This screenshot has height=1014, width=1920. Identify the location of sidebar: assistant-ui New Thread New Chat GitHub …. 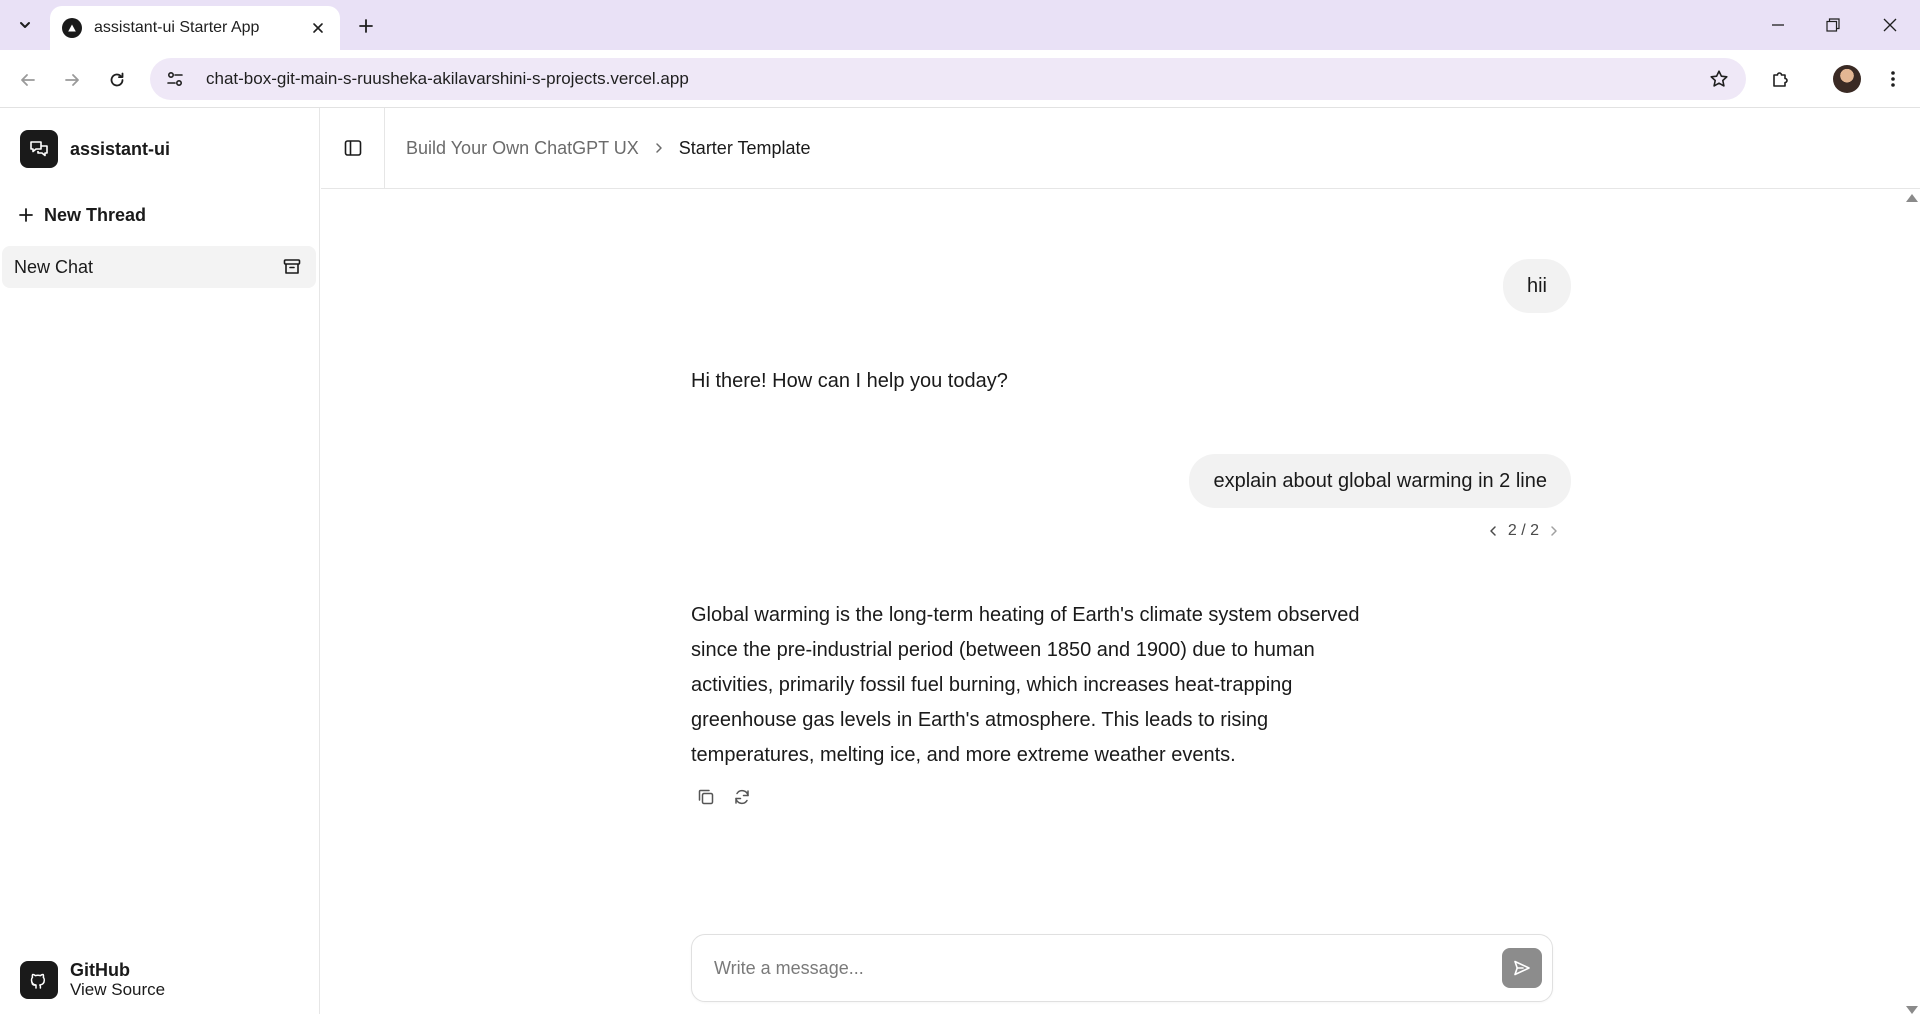
(160, 561).